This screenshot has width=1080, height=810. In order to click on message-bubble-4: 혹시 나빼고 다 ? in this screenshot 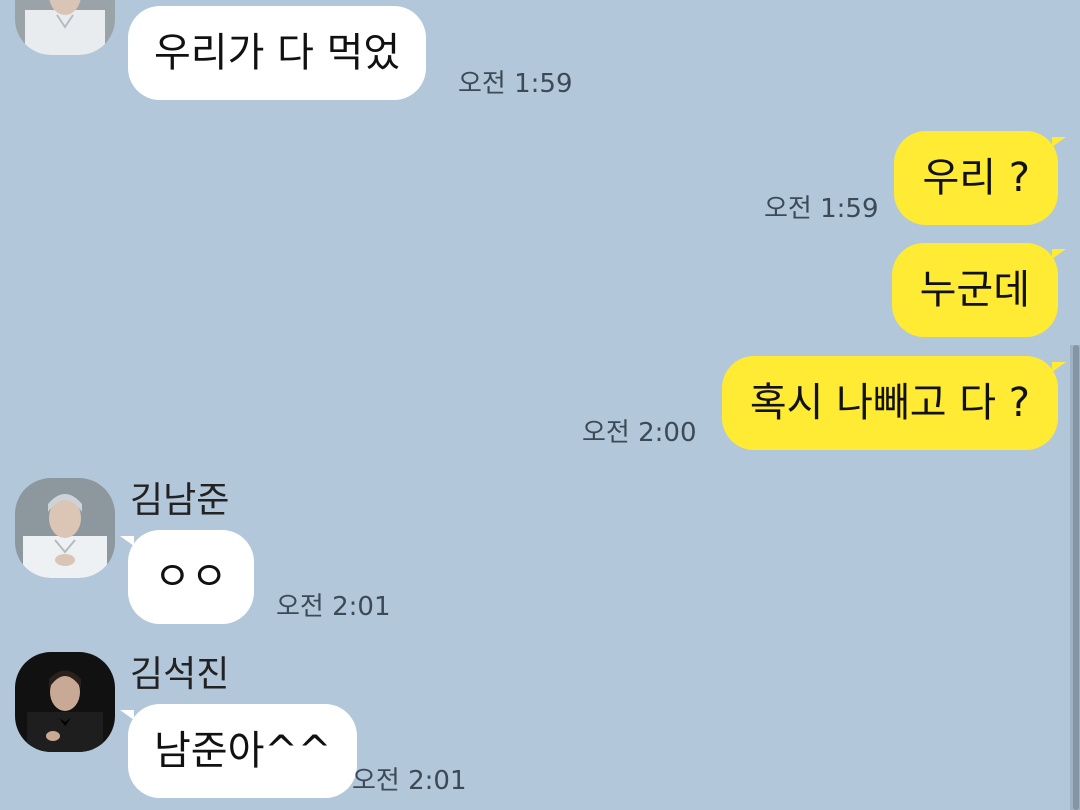, I will do `click(894, 403)`.